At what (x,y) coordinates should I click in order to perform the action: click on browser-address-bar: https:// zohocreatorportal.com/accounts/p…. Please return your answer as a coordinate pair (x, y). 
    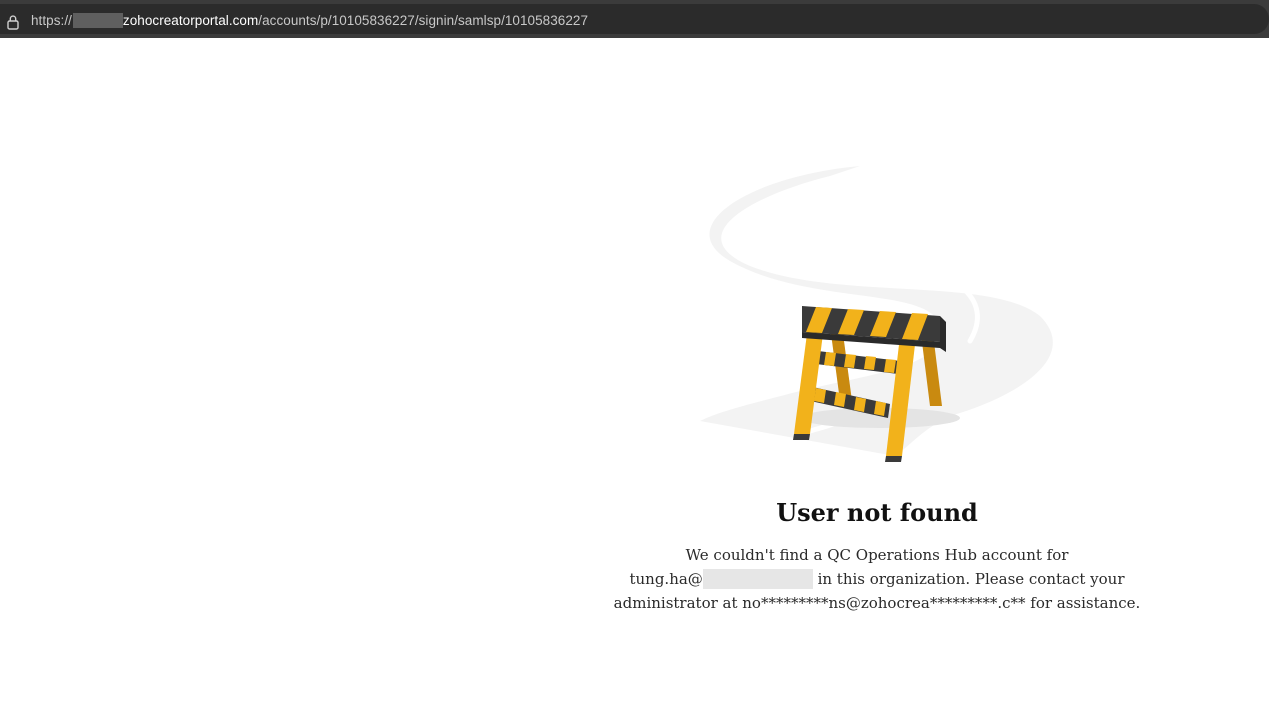
    Looking at the image, I should click on (634, 19).